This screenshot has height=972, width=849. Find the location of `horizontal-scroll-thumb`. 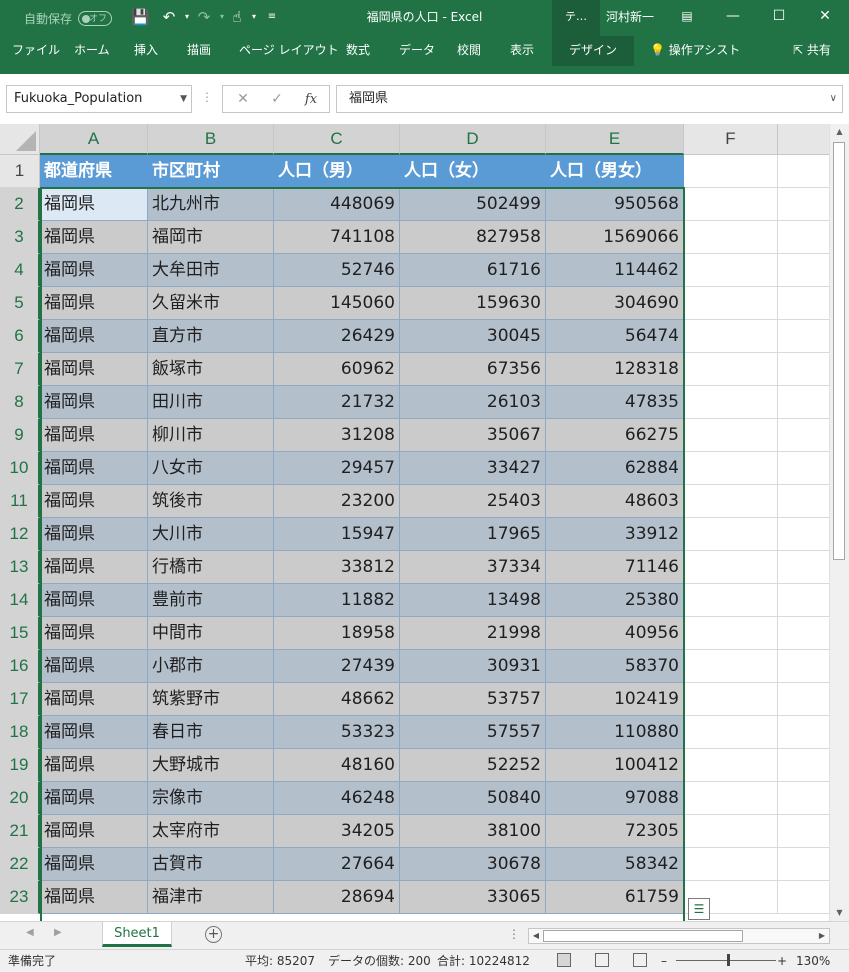

horizontal-scroll-thumb is located at coordinates (643, 936).